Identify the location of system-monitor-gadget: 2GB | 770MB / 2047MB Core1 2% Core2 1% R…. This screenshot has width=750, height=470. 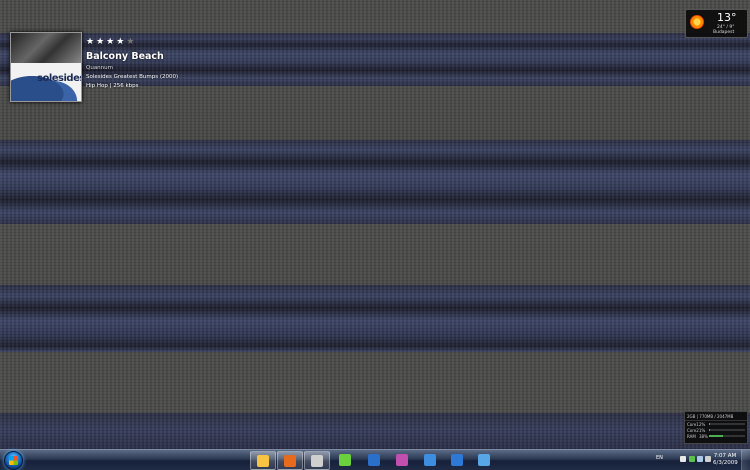
(716, 427).